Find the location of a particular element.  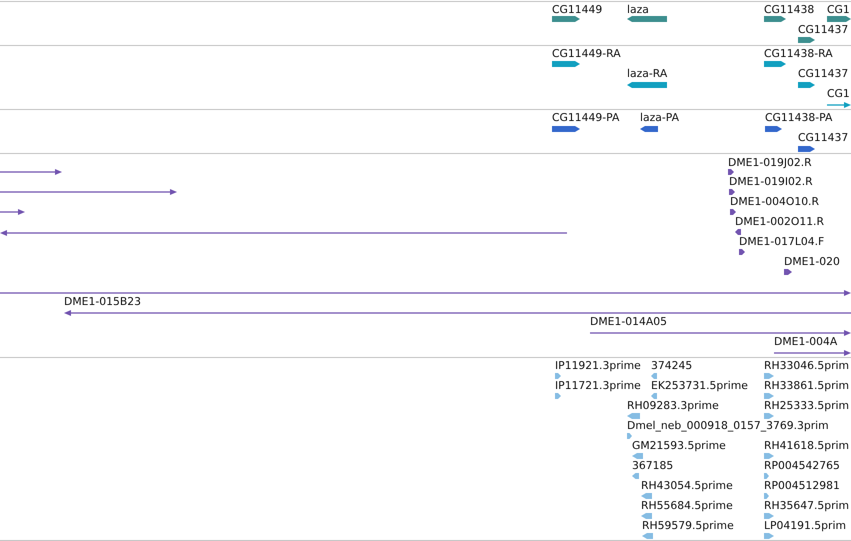

feature-label: DME1-019I02.R is located at coordinates (771, 181).